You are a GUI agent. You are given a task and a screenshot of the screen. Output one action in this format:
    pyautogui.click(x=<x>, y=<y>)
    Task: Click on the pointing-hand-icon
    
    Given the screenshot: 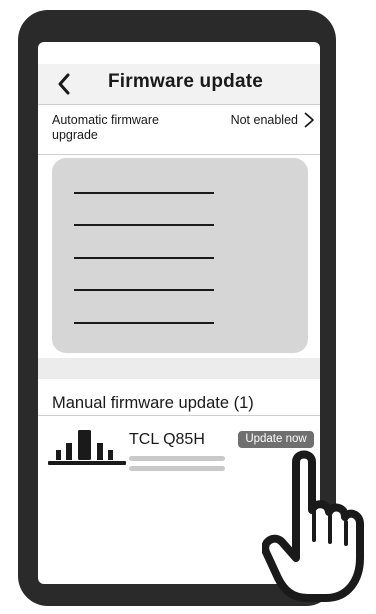 What is the action you would take?
    pyautogui.click(x=313, y=526)
    